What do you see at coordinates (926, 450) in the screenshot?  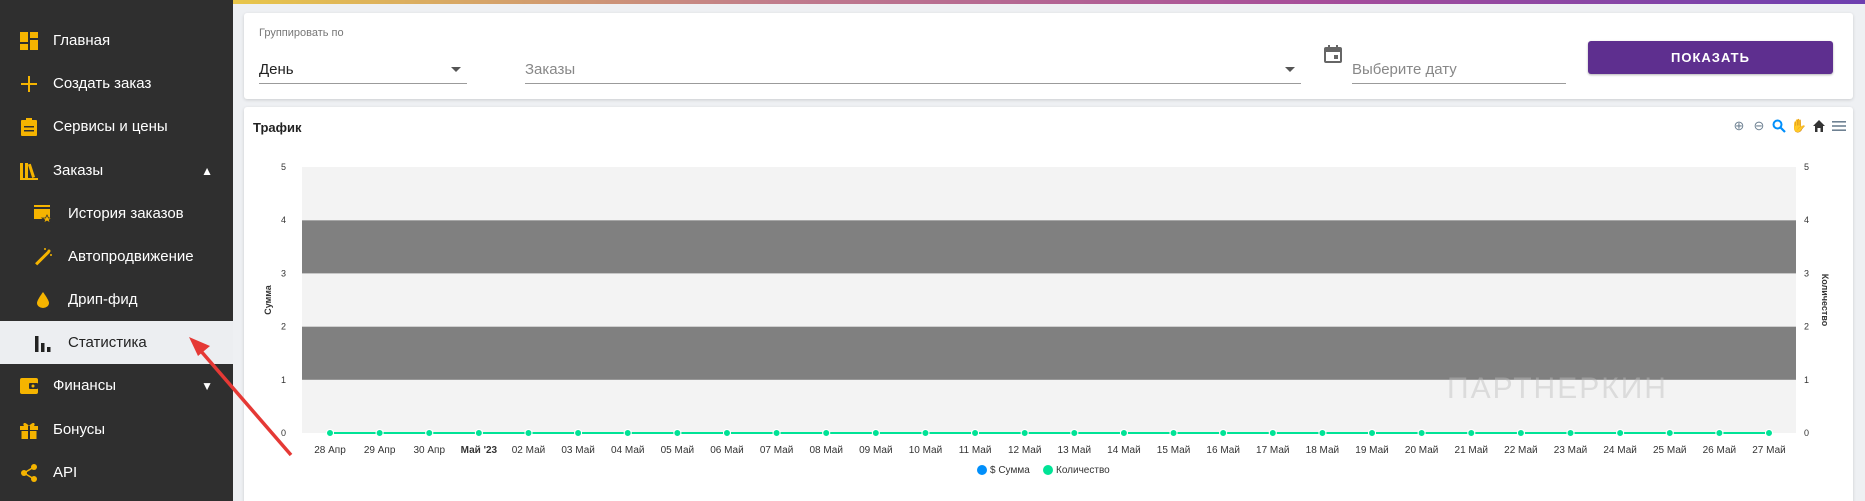 I see `x-tick-label: 10 Май` at bounding box center [926, 450].